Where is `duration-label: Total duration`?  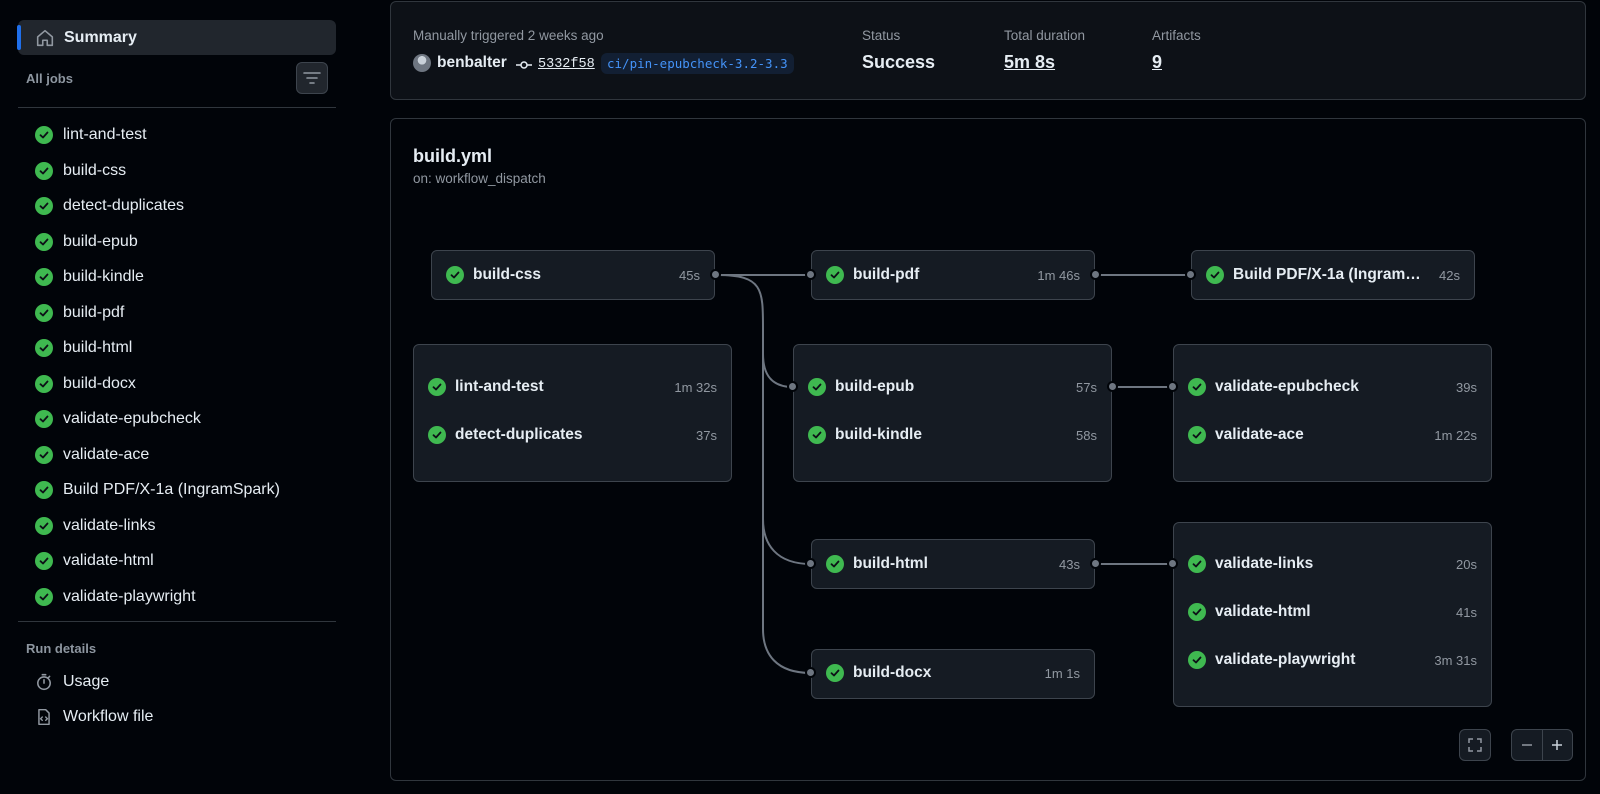
duration-label: Total duration is located at coordinates (1045, 35).